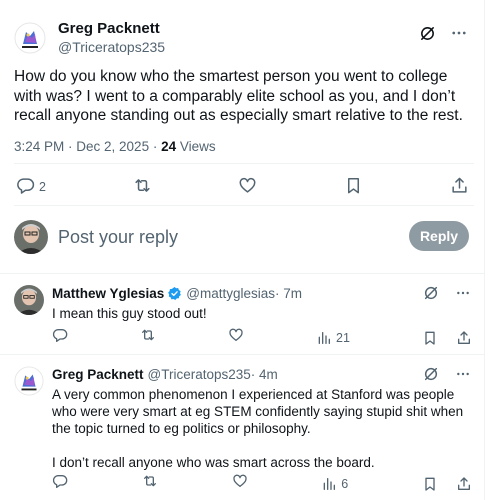  I want to click on views-button: 21, so click(333, 338).